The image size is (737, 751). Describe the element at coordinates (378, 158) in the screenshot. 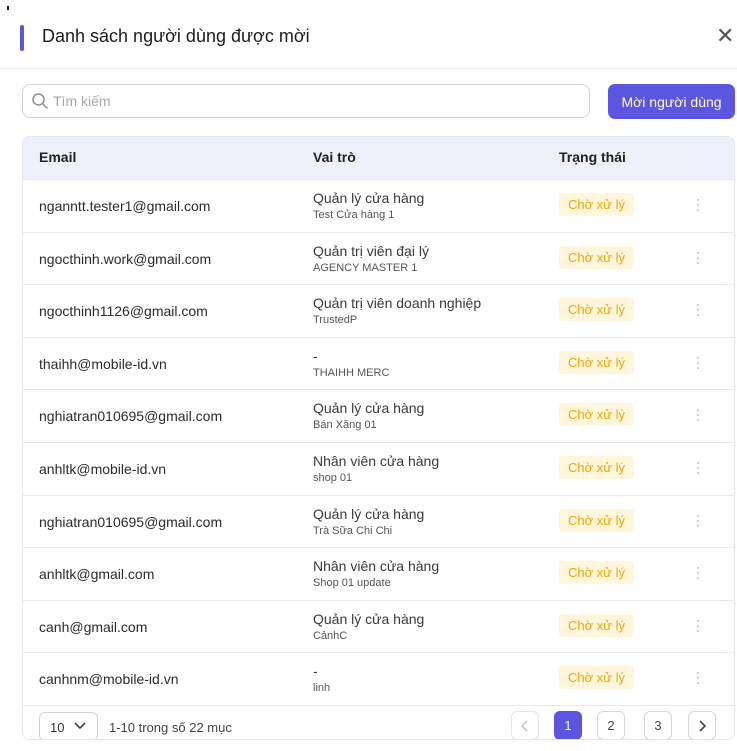

I see `table-header: Email Vai trò Trạng thái` at that location.